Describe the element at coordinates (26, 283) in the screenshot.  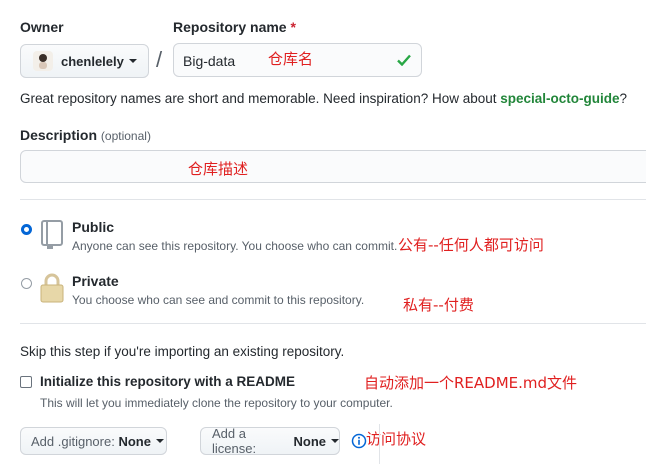
I see `private-radio` at that location.